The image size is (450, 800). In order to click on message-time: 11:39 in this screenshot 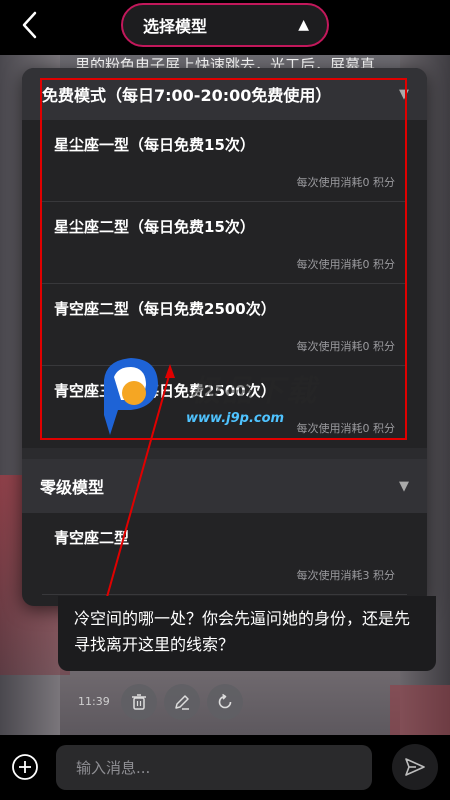, I will do `click(94, 701)`.